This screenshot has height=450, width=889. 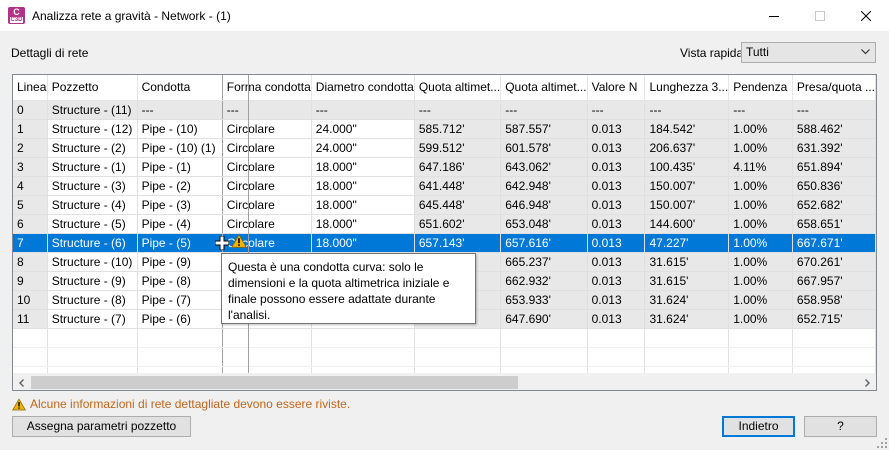 What do you see at coordinates (544, 243) in the screenshot?
I see `cell-quota-altimetrica-2: 657.616'` at bounding box center [544, 243].